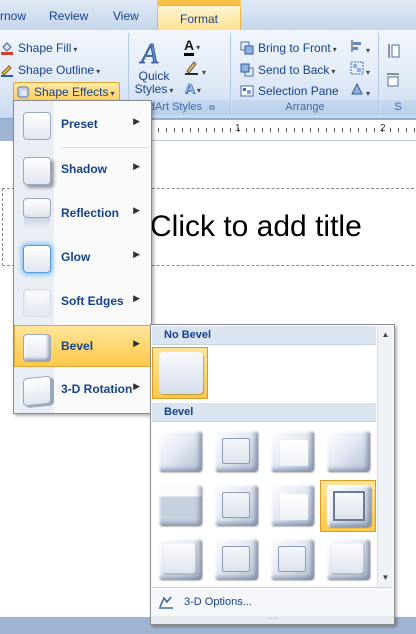 This screenshot has width=416, height=634. What do you see at coordinates (104, 147) in the screenshot?
I see `menu-separator` at bounding box center [104, 147].